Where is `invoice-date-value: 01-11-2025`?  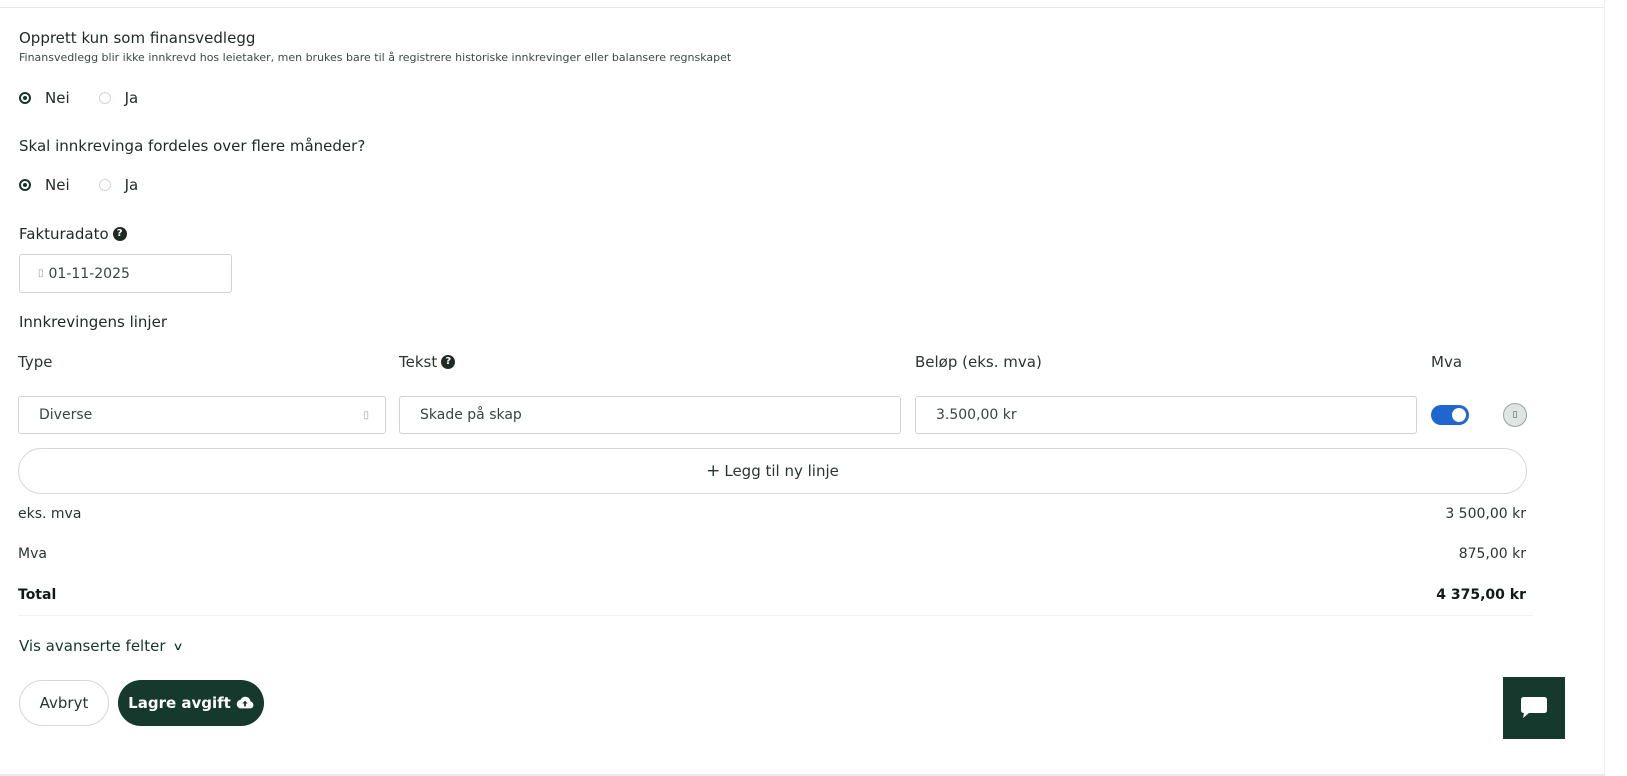 invoice-date-value: 01-11-2025 is located at coordinates (89, 273).